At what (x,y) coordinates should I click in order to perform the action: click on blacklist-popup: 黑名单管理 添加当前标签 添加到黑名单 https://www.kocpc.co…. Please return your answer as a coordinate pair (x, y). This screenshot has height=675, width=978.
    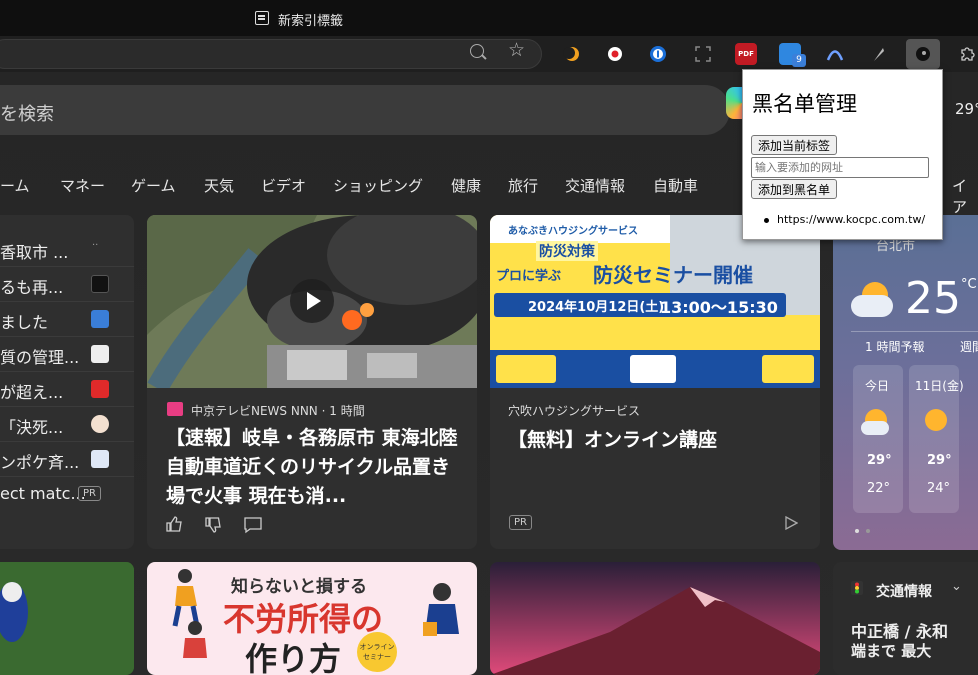
    Looking at the image, I should click on (842, 154).